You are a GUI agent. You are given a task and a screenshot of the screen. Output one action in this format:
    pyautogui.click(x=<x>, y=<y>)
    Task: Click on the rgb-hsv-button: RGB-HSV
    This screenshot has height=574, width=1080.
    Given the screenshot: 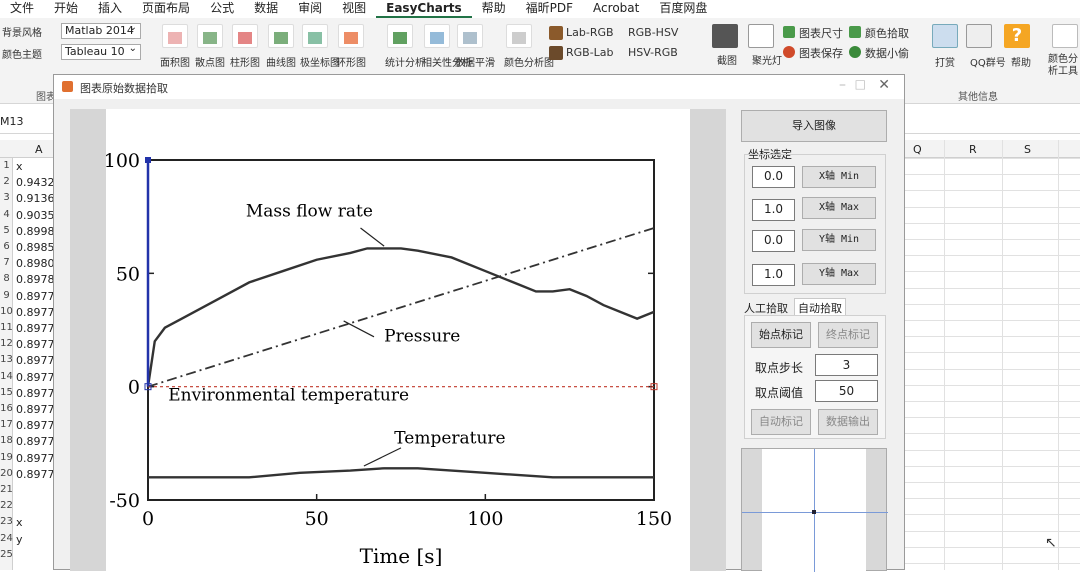 What is the action you would take?
    pyautogui.click(x=653, y=32)
    